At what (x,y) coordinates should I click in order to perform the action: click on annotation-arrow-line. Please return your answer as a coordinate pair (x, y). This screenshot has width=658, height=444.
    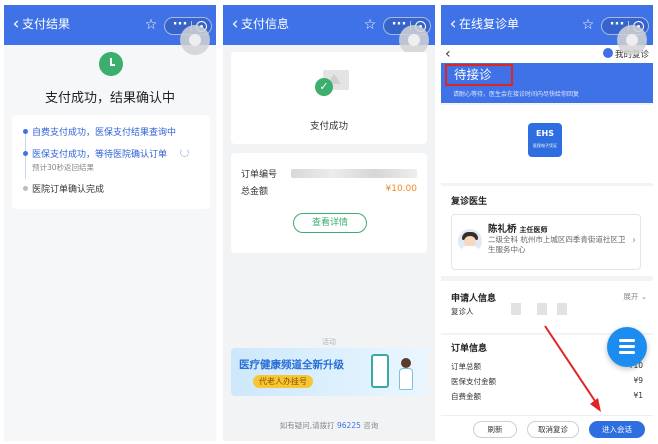
    Looking at the image, I should click on (571, 365).